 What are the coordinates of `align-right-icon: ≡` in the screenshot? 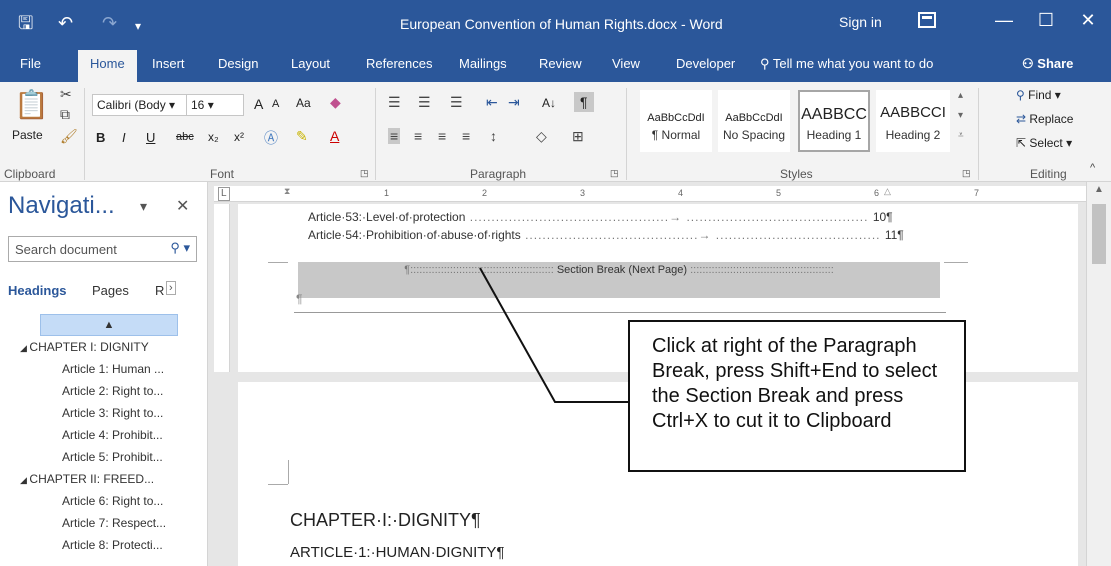 It's located at (442, 136).